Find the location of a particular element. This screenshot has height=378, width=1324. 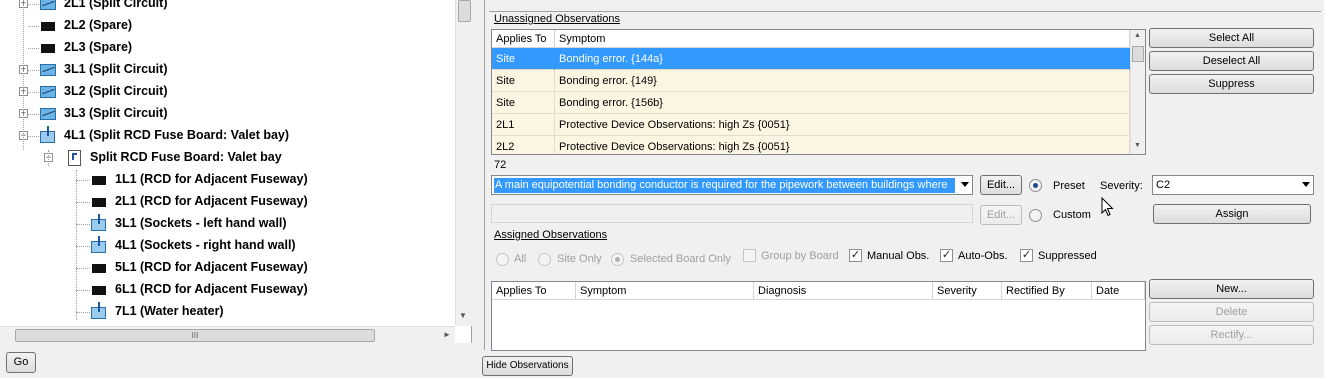

tree-item: 5L1 (RCD for Adjacent Fuseway) is located at coordinates (227, 268).